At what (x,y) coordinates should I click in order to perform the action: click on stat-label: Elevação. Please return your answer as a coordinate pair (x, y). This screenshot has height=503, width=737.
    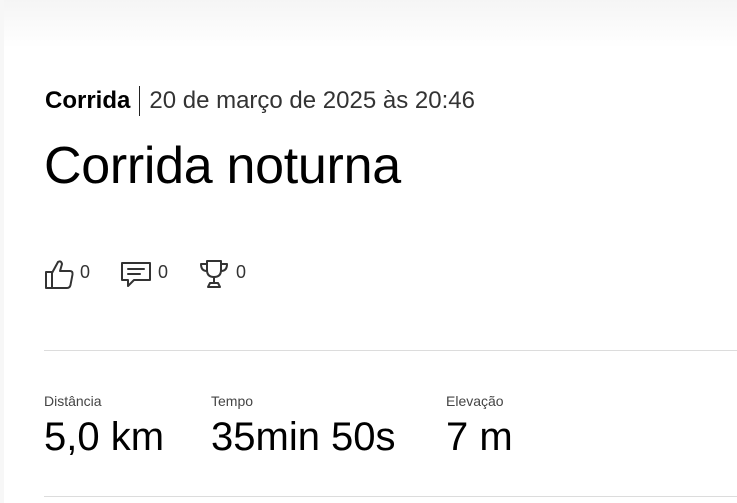
    Looking at the image, I should click on (475, 401).